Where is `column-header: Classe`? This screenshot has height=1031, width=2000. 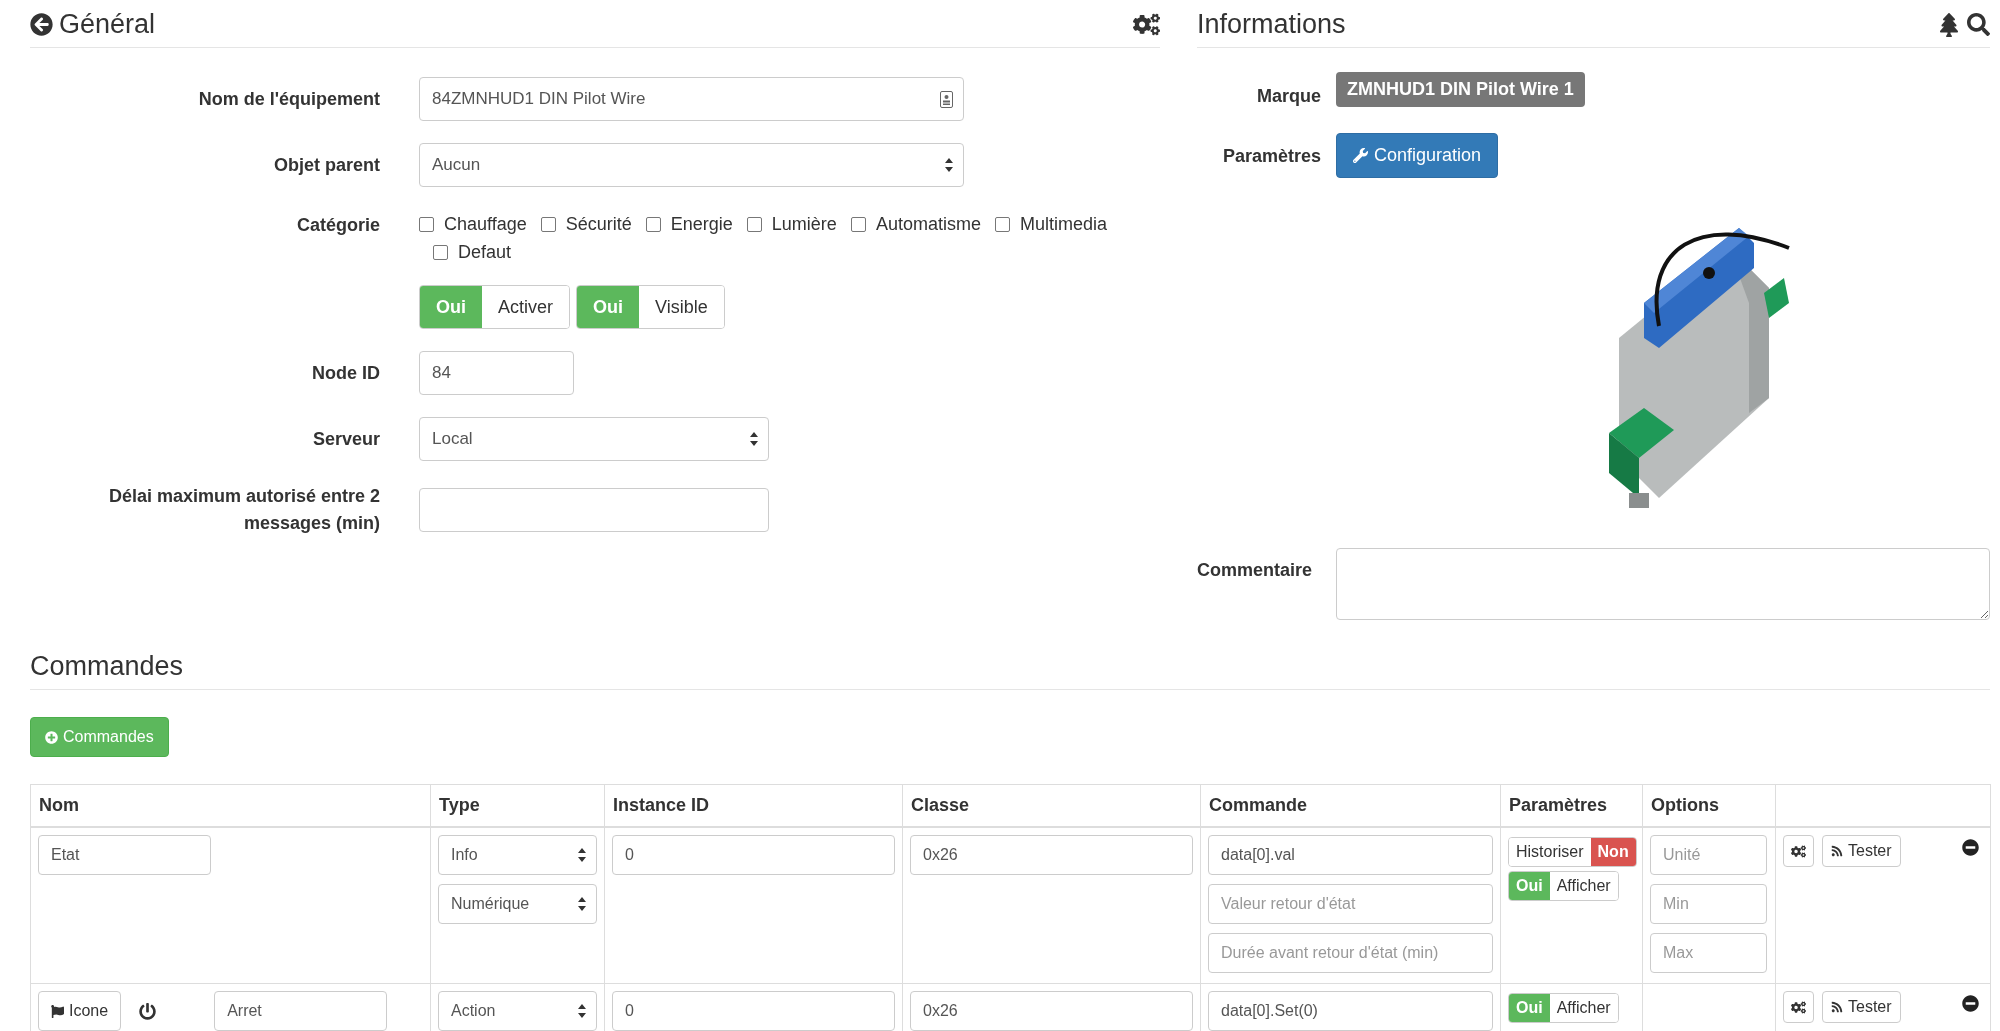
column-header: Classe is located at coordinates (1051, 805).